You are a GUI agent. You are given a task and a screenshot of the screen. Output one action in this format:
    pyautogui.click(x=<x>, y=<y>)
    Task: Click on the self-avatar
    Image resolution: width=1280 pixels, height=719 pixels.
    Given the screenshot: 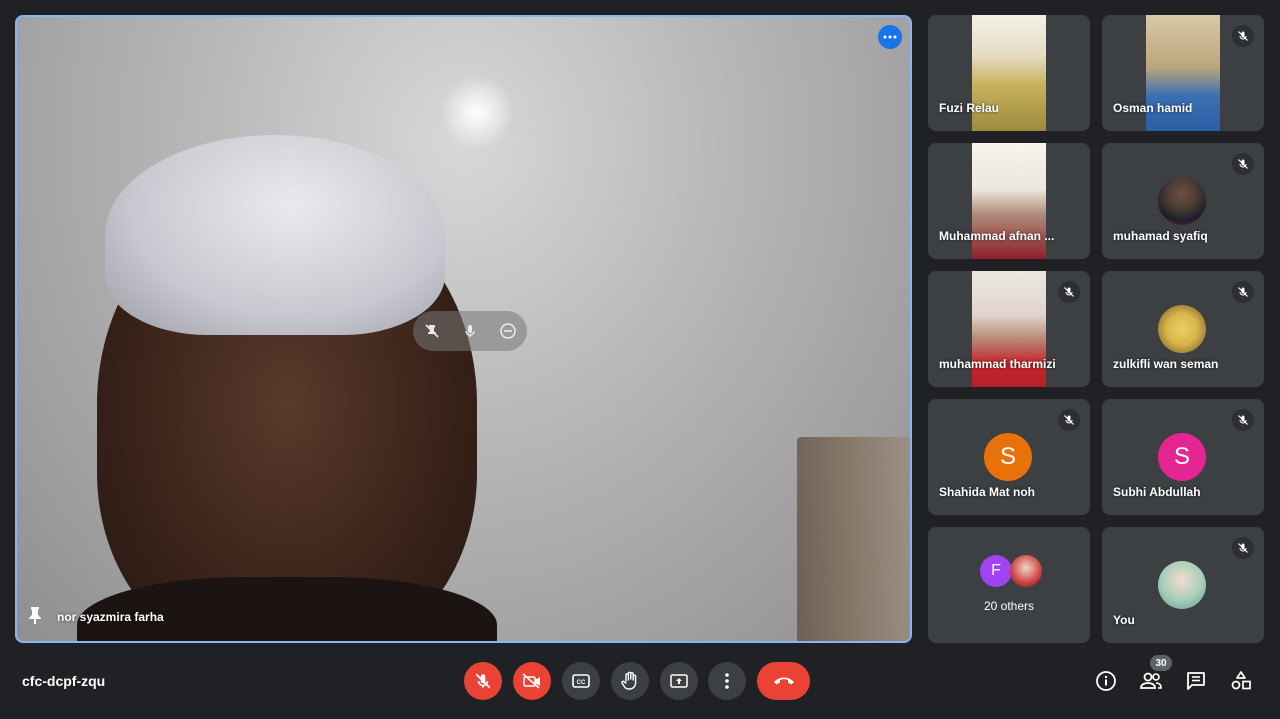 What is the action you would take?
    pyautogui.click(x=1182, y=585)
    